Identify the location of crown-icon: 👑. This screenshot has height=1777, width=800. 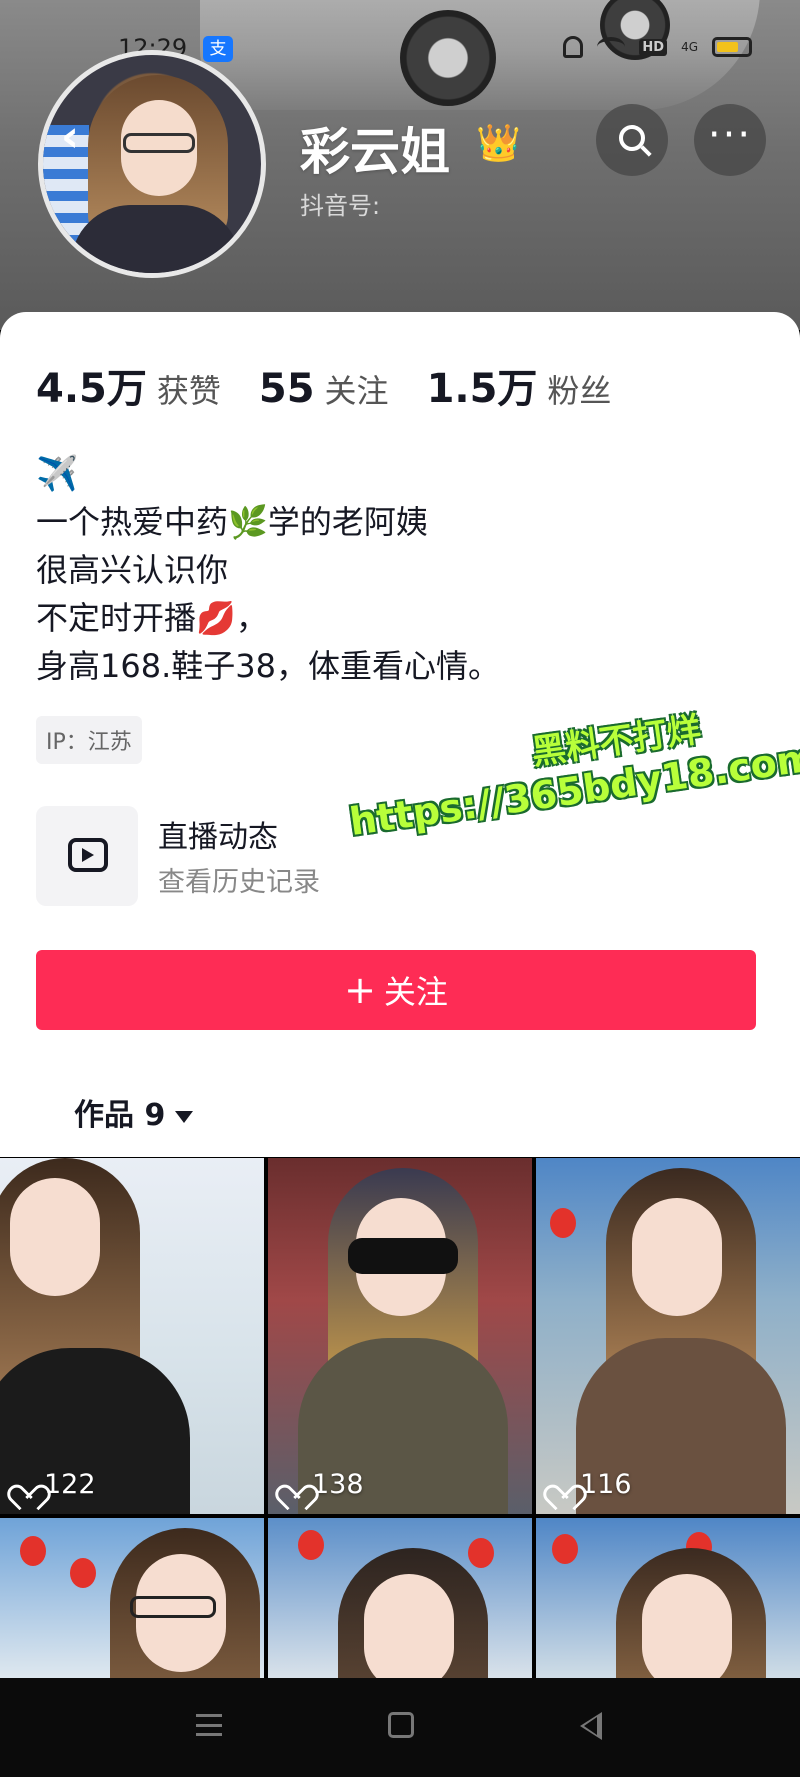
(498, 143).